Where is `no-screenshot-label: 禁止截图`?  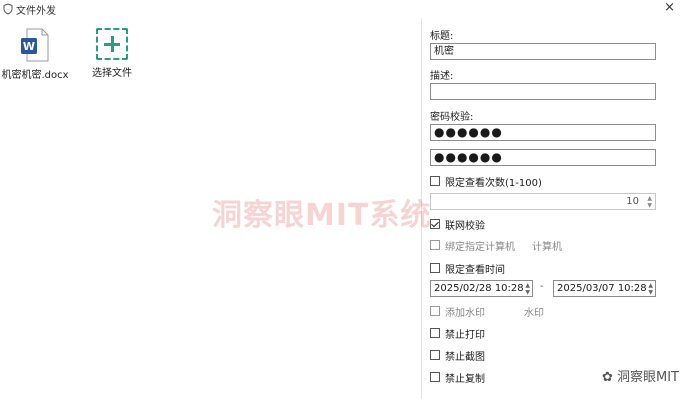 no-screenshot-label: 禁止截图 is located at coordinates (465, 357).